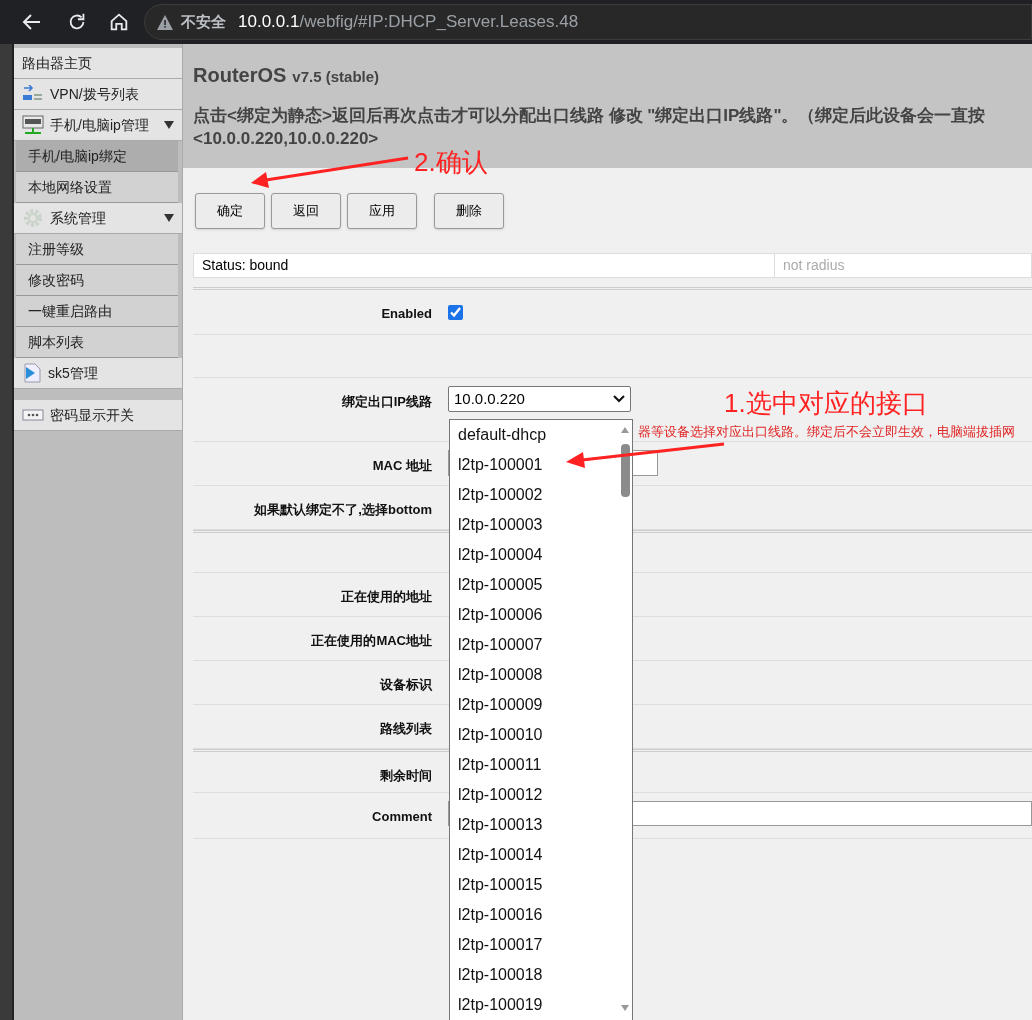 This screenshot has height=1020, width=1032. What do you see at coordinates (534, 555) in the screenshot?
I see `dropdown-option: l2tp-100004` at bounding box center [534, 555].